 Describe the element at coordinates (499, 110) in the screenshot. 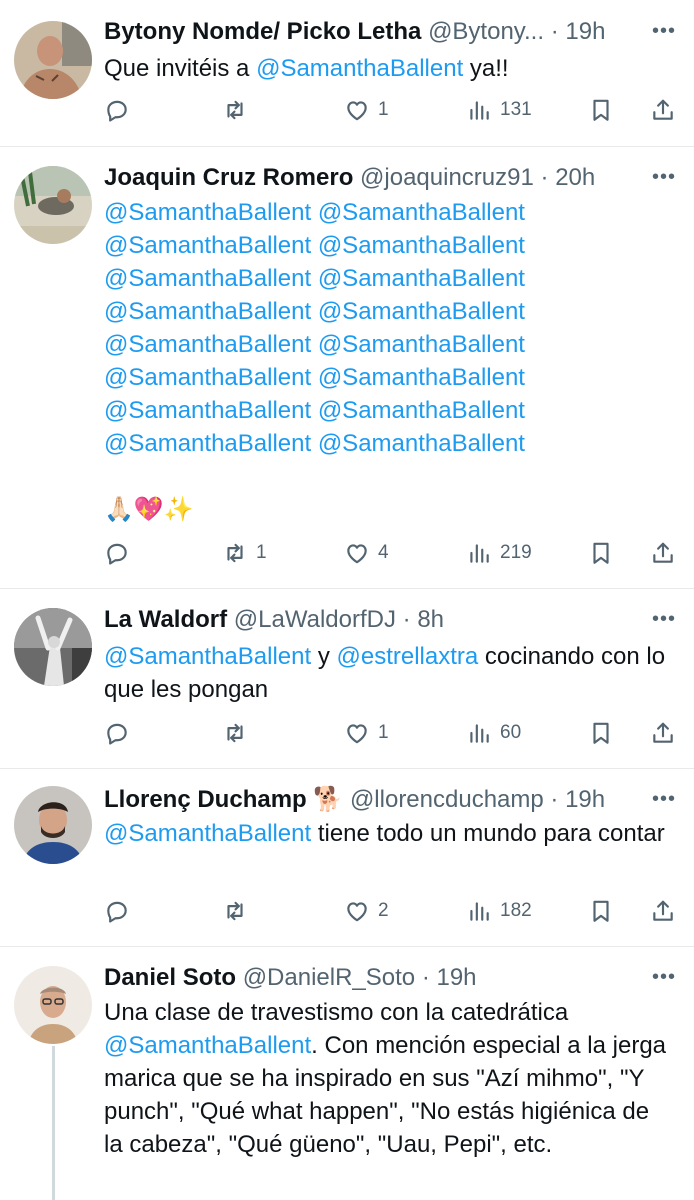

I see `views-button: 131` at that location.